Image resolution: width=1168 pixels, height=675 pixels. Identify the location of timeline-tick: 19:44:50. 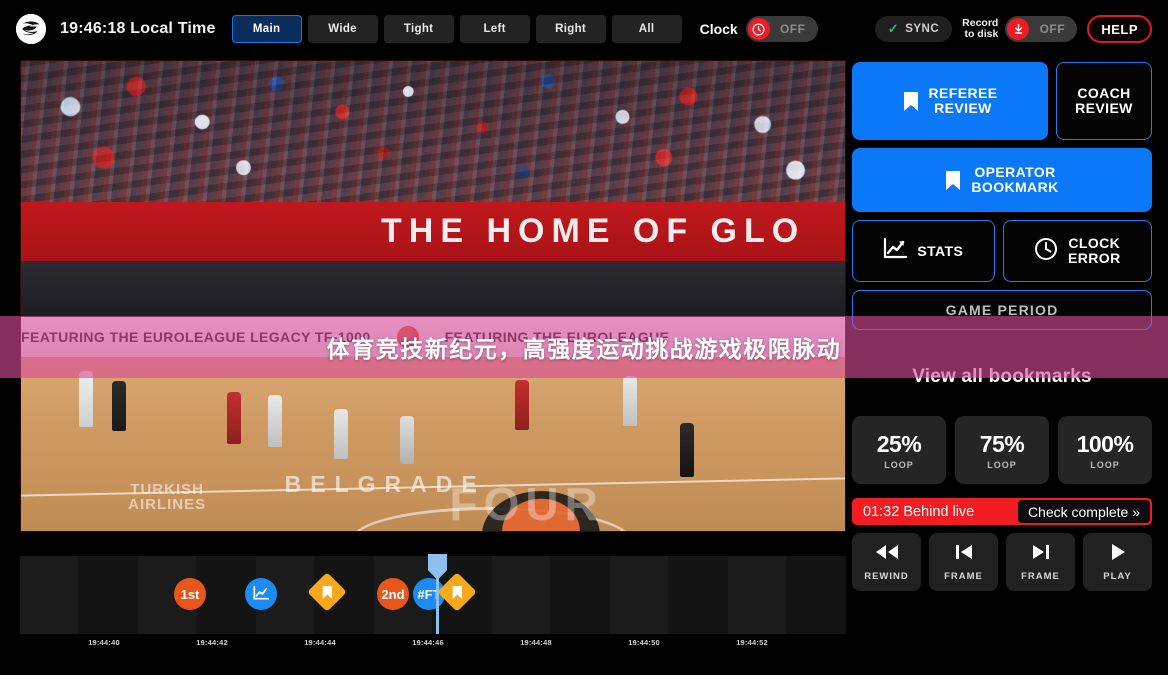
(644, 642).